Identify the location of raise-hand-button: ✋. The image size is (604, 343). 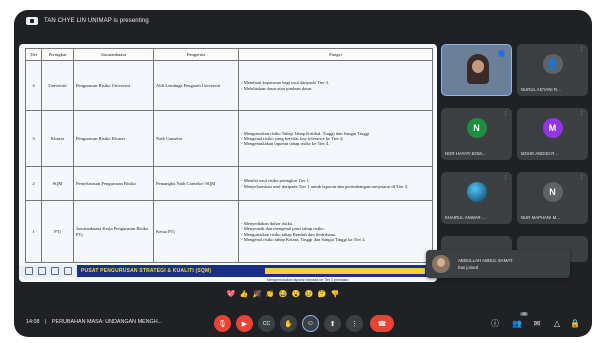
(288, 323).